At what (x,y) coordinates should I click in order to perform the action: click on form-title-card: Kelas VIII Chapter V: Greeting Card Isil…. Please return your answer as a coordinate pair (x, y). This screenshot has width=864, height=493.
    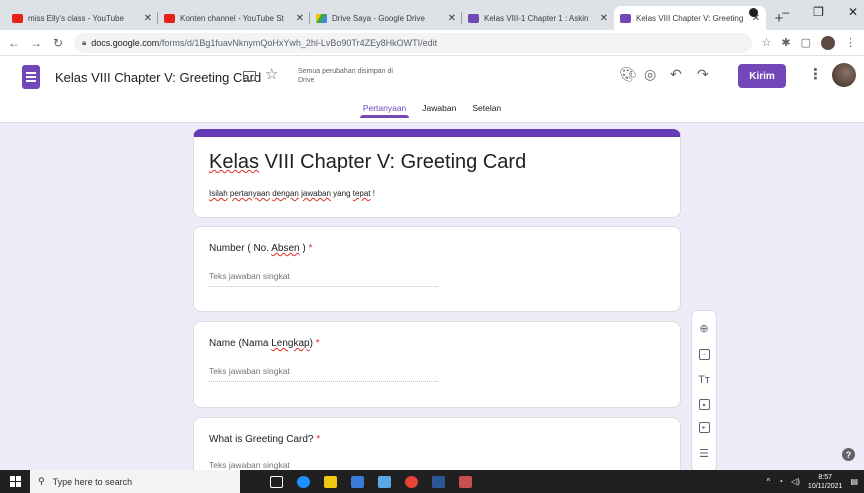
    Looking at the image, I should click on (437, 173).